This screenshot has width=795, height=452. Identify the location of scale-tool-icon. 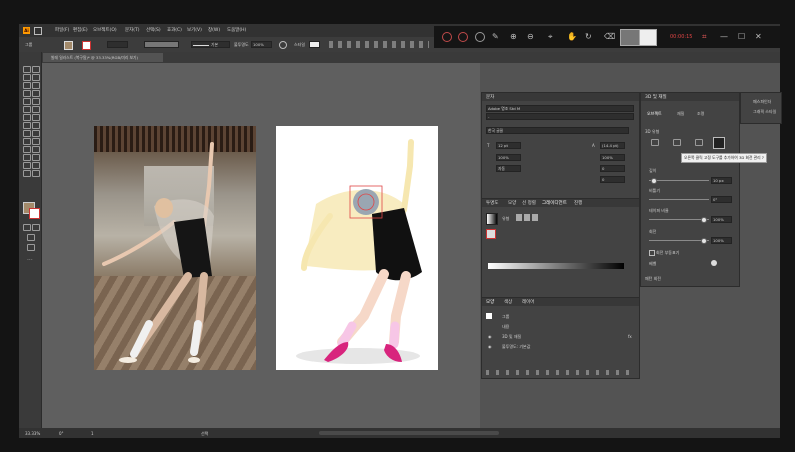
(36, 117).